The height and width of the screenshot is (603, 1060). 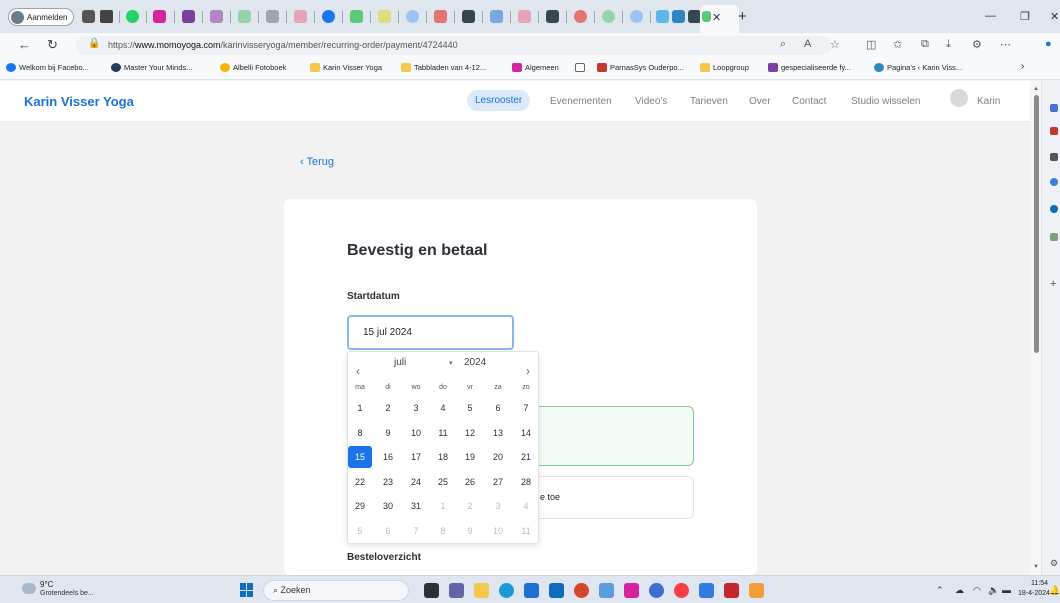 I want to click on calendar-day: 7, so click(x=526, y=408).